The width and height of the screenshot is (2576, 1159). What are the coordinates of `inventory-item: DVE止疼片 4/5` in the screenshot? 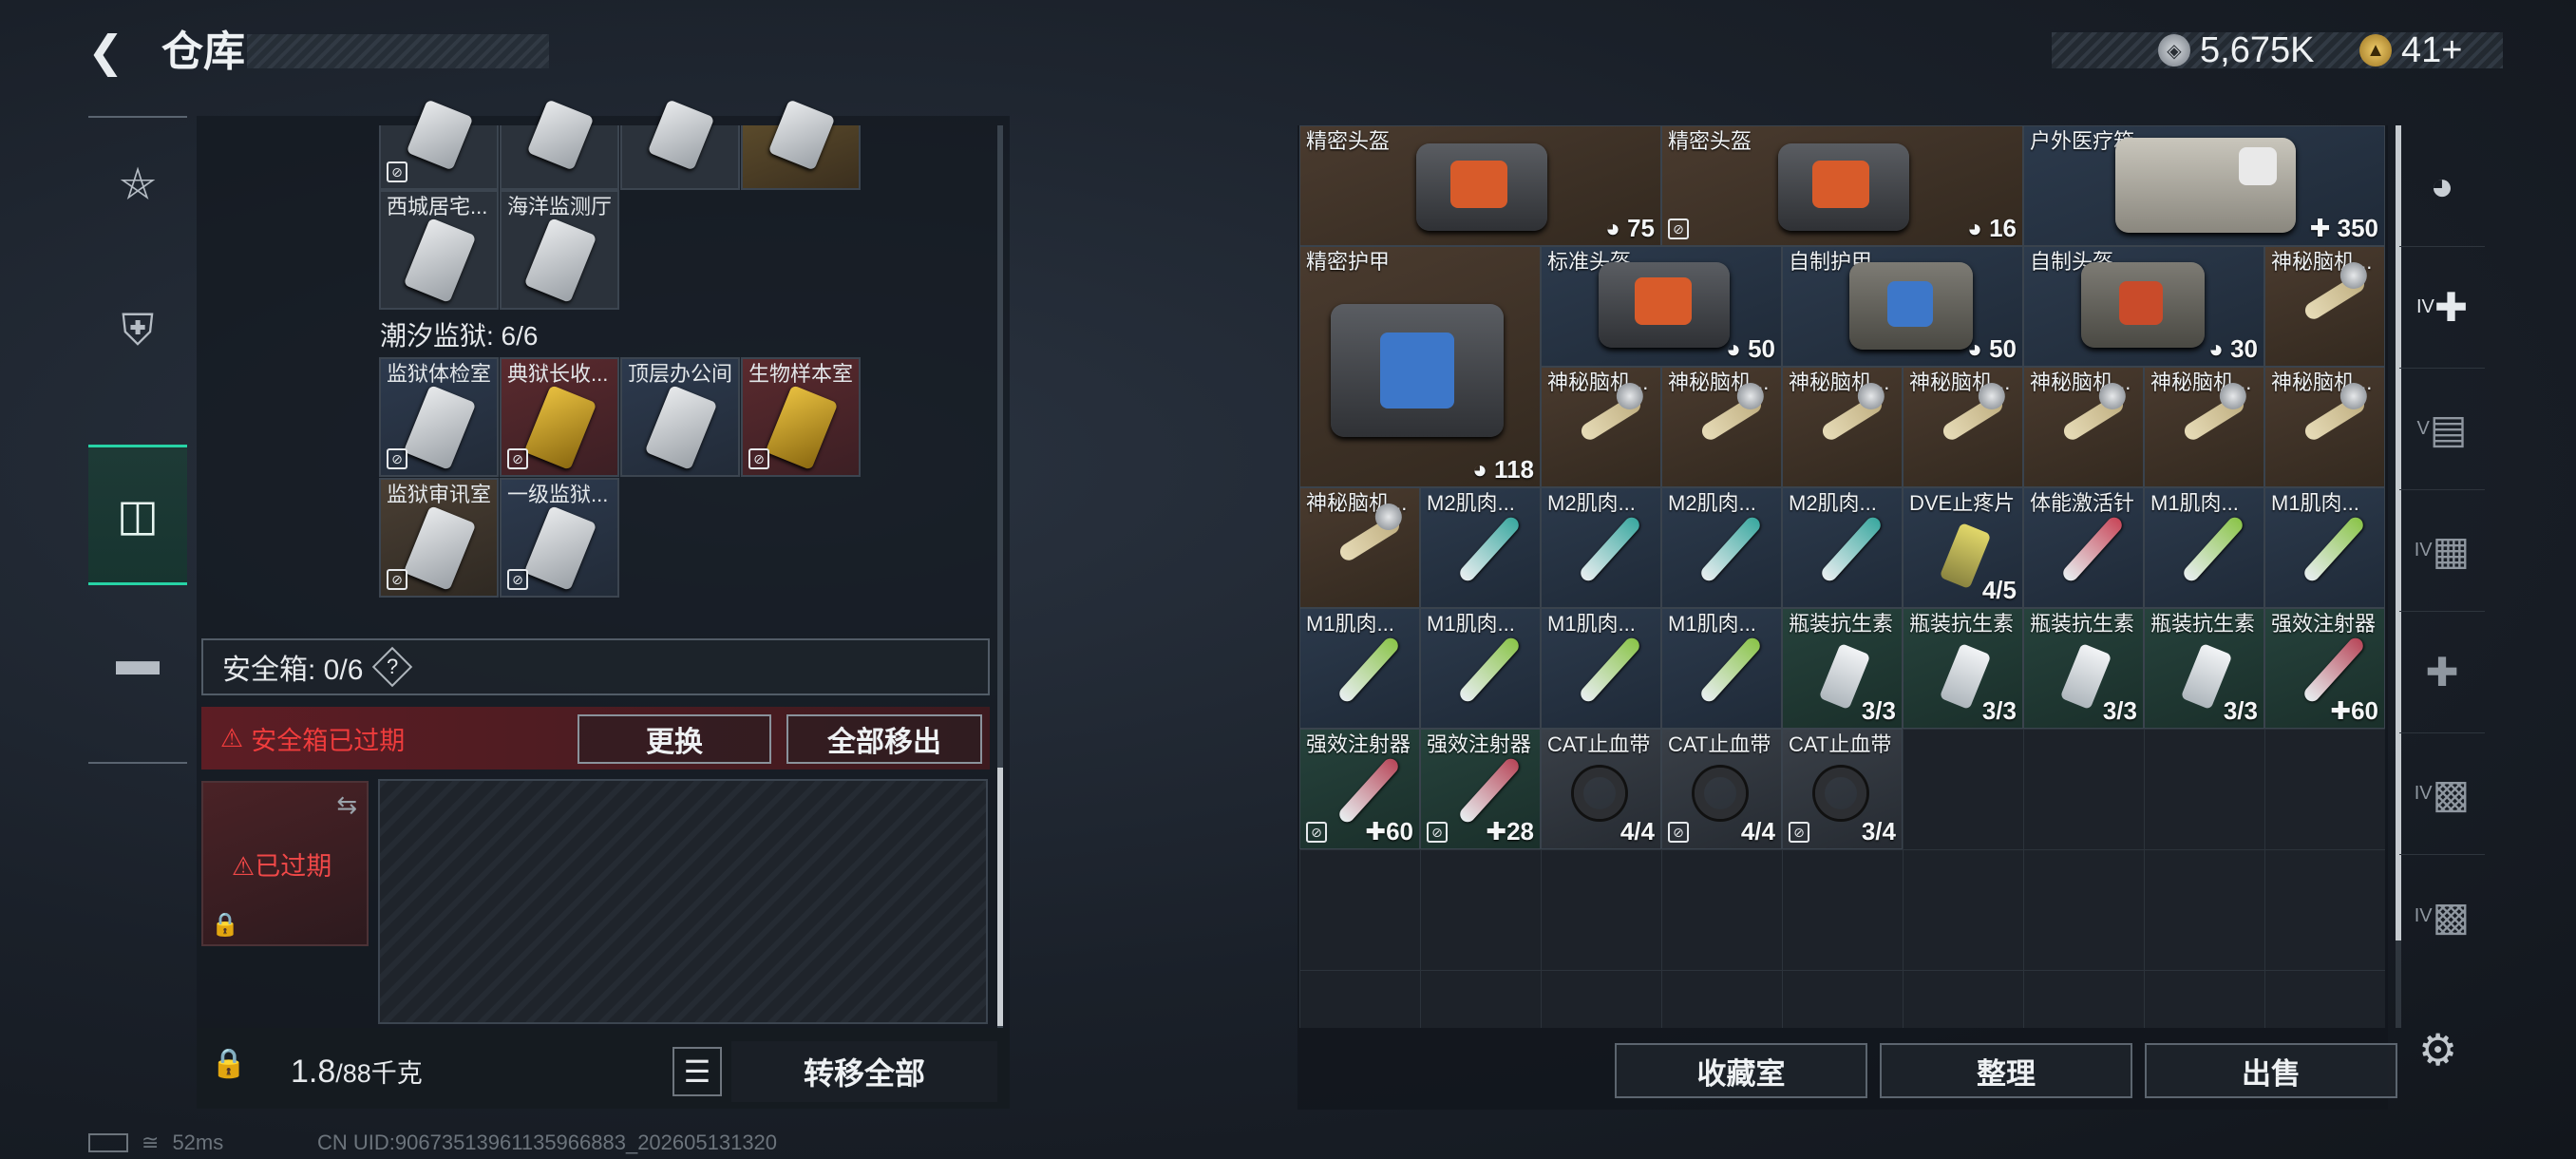 It's located at (1963, 547).